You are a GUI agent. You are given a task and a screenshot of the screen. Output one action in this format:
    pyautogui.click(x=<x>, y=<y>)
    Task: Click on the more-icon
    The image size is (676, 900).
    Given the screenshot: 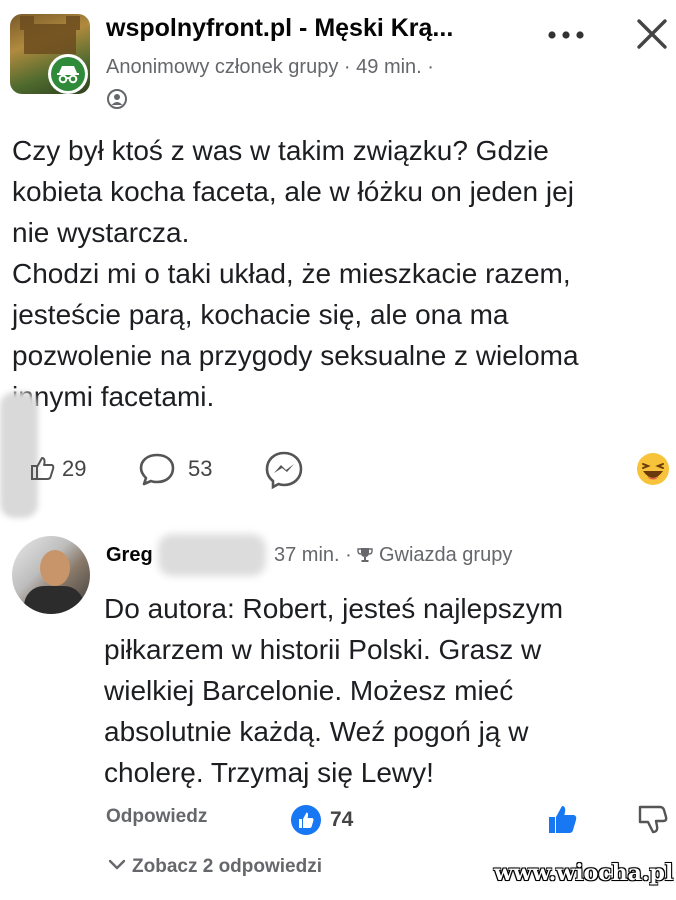 What is the action you would take?
    pyautogui.click(x=566, y=35)
    